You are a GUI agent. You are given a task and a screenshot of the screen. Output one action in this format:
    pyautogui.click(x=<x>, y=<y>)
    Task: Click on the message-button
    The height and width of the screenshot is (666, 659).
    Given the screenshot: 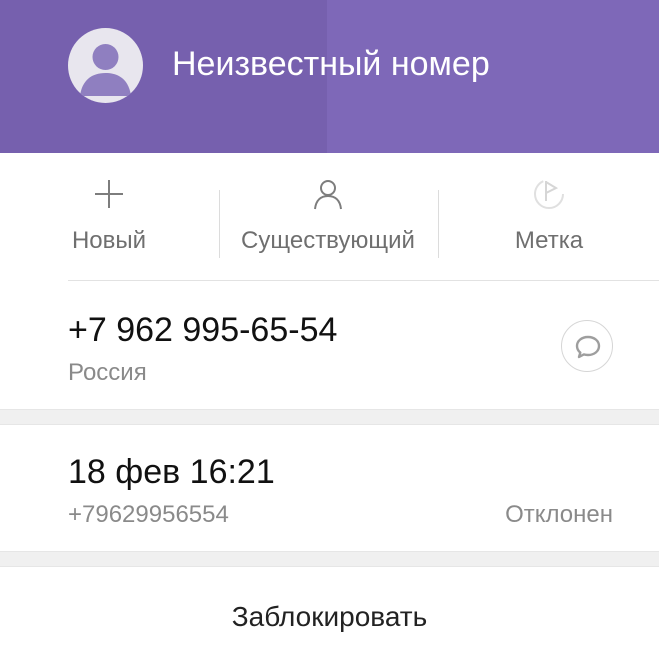 What is the action you would take?
    pyautogui.click(x=587, y=346)
    